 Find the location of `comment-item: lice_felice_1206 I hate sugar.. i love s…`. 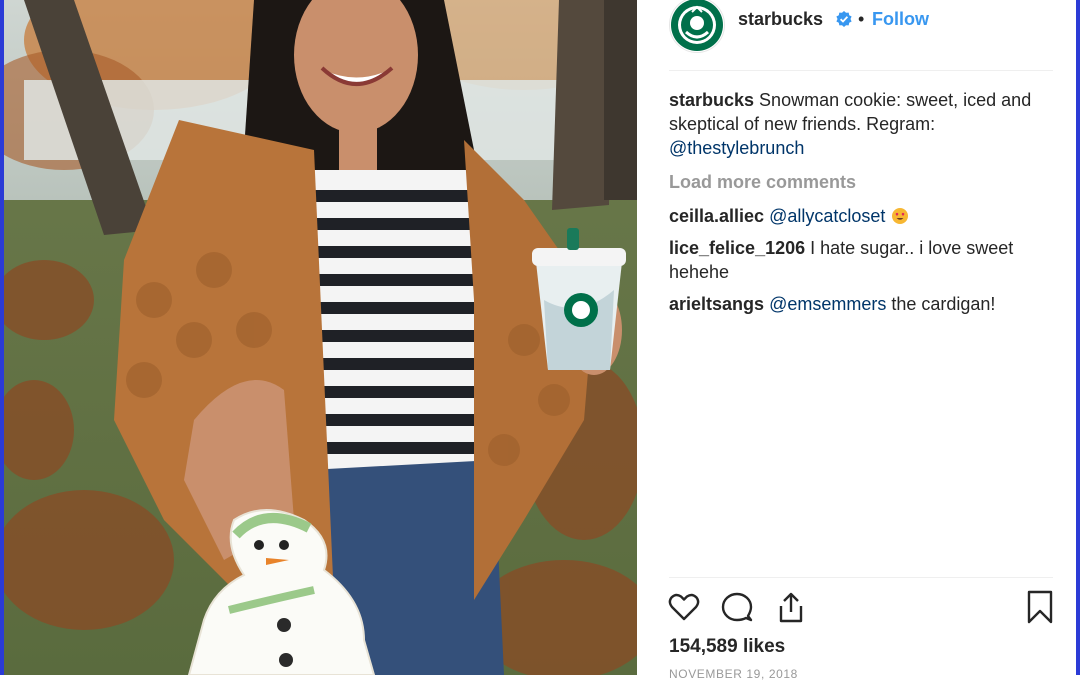

comment-item: lice_felice_1206 I hate sugar.. i love s… is located at coordinates (859, 260).